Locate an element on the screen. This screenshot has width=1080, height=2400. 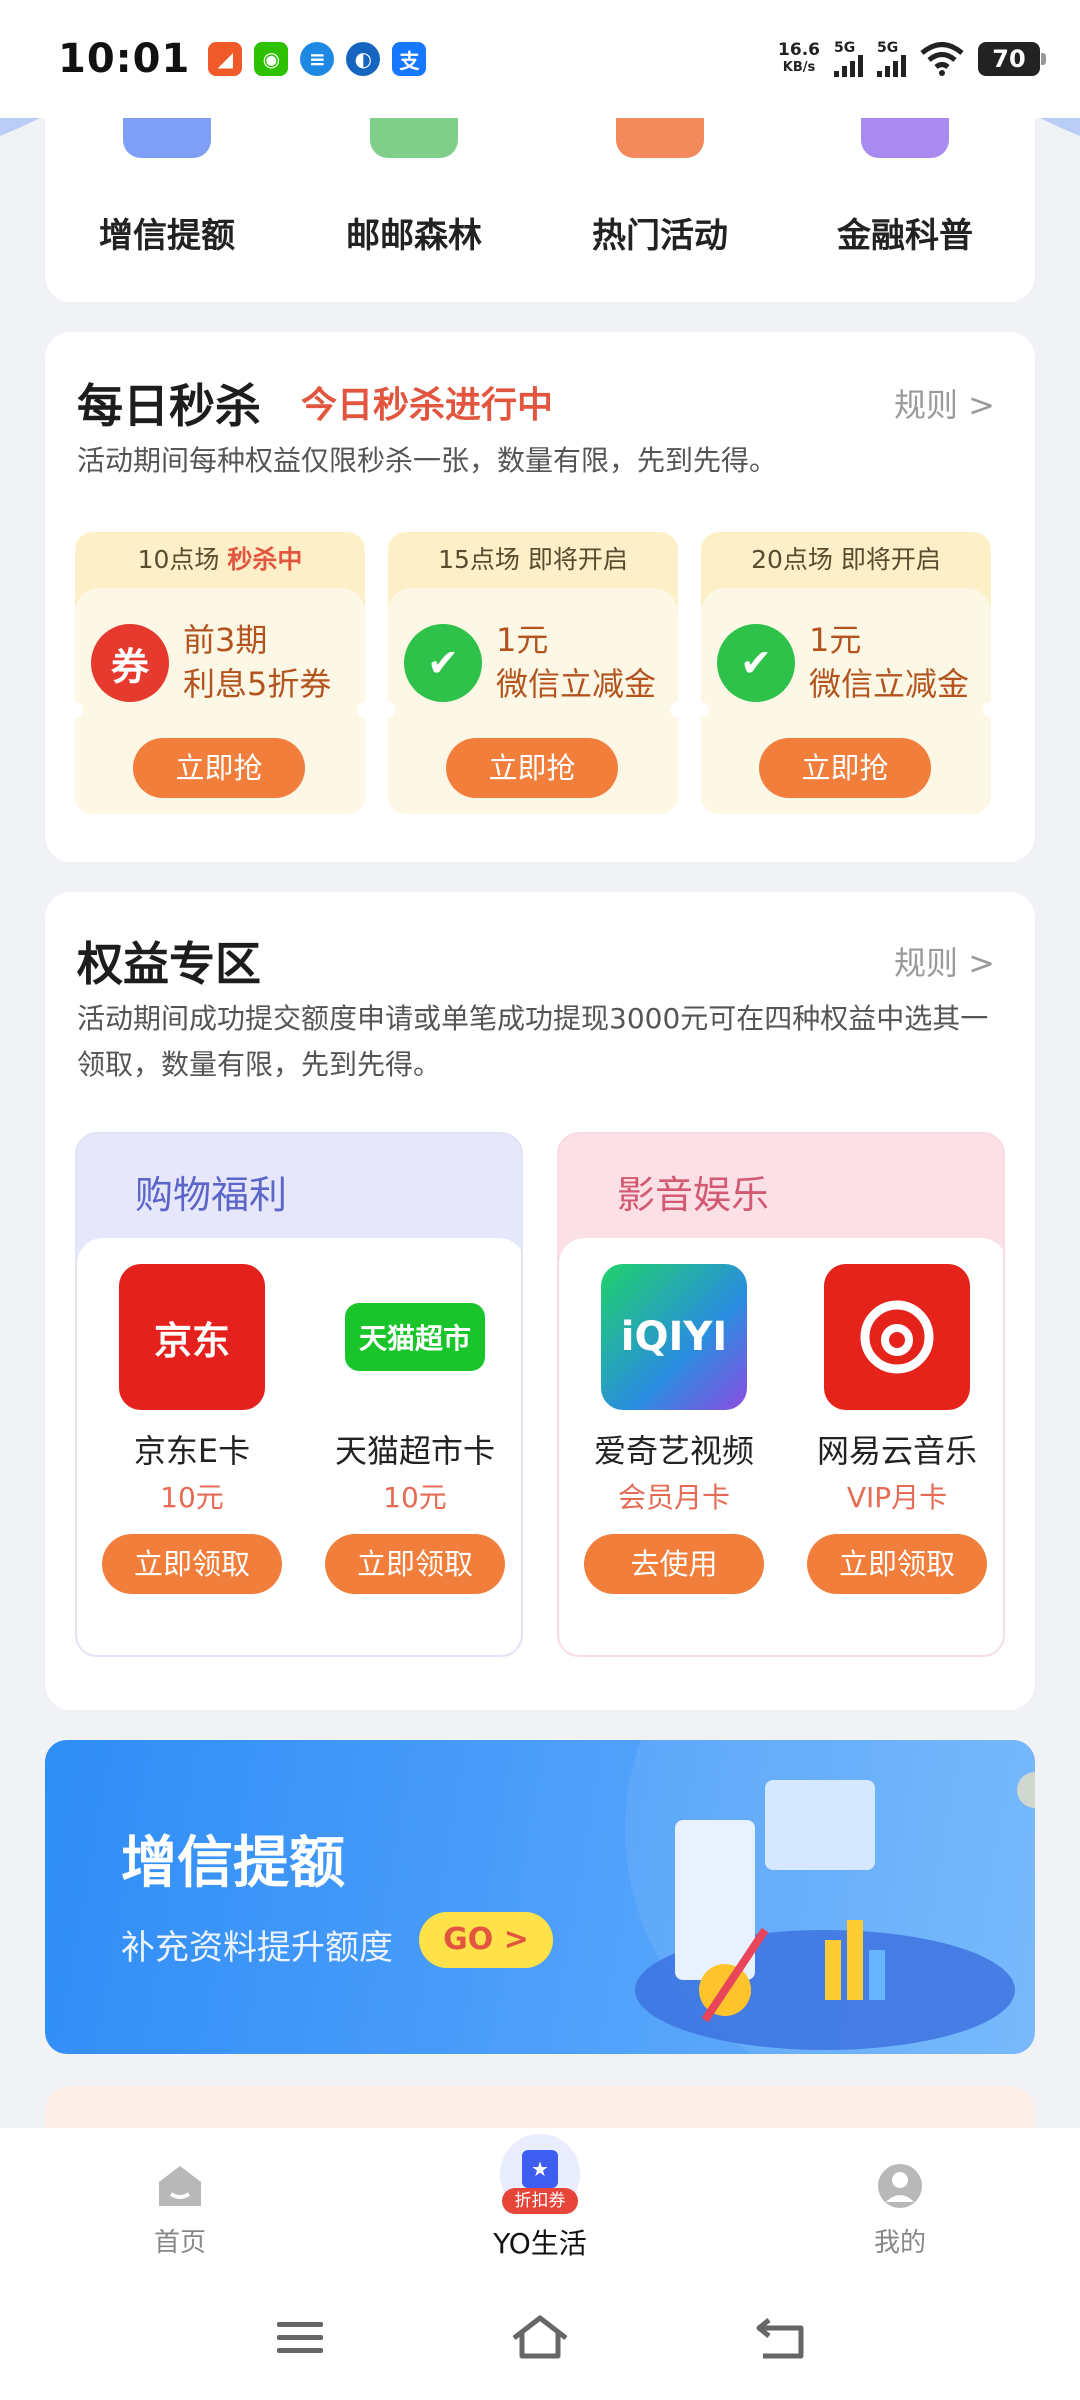
app-notification-icon: ◢ is located at coordinates (225, 59).